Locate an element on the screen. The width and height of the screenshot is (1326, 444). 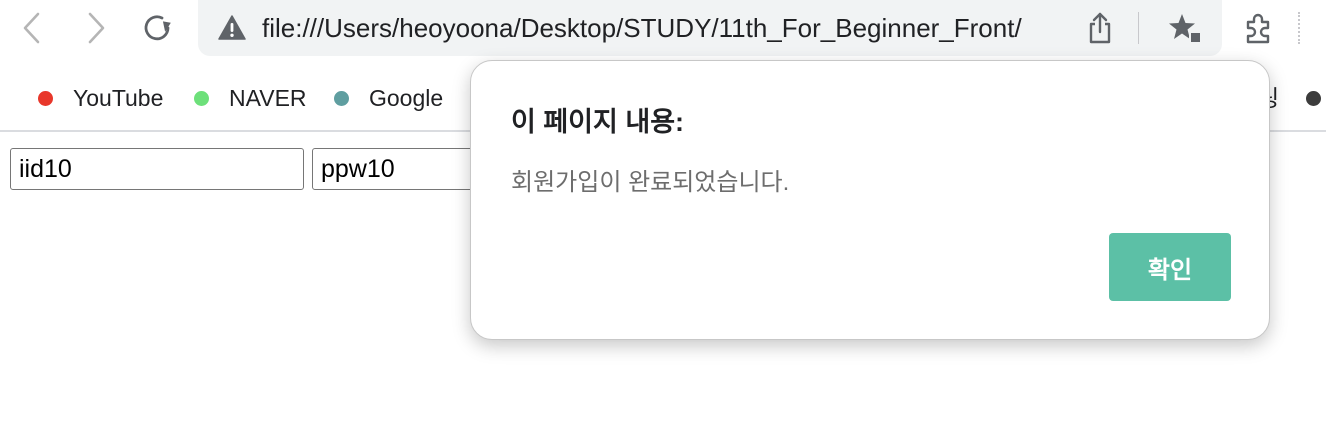
chevron-right-icon is located at coordinates (96, 28).